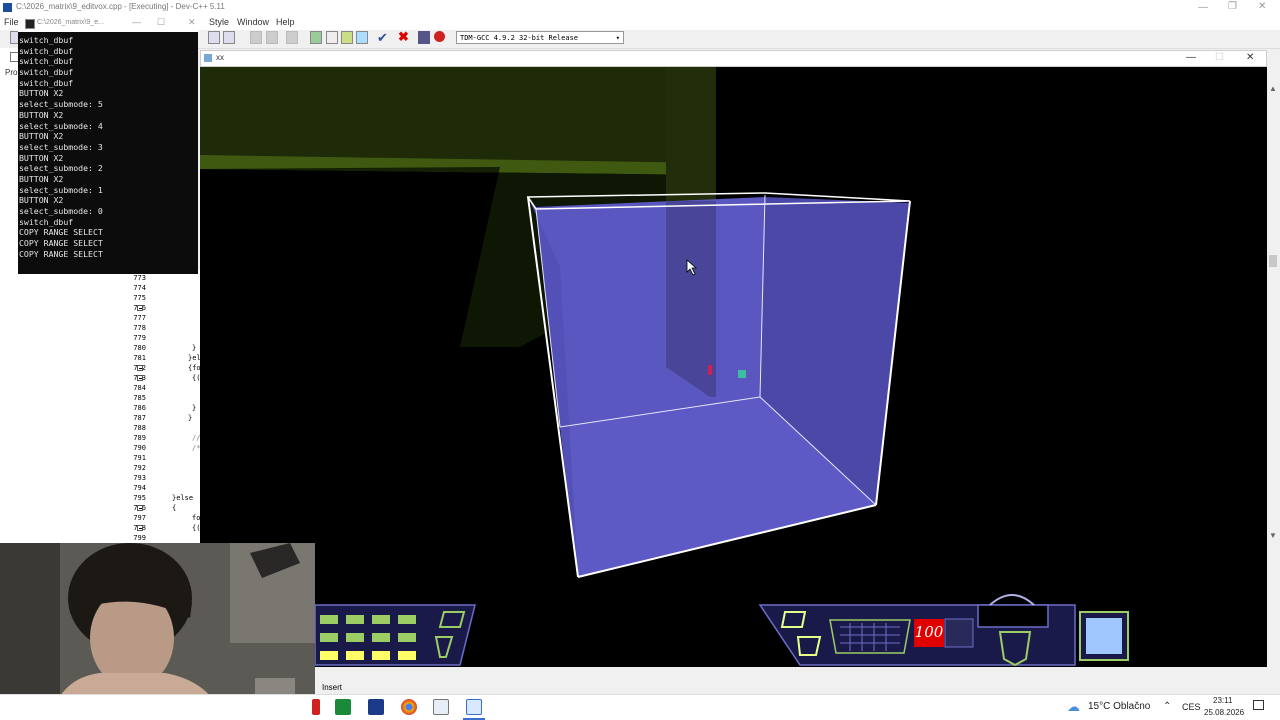 The width and height of the screenshot is (1280, 720). What do you see at coordinates (347, 37) in the screenshot?
I see `toolbar-compile-run-icon` at bounding box center [347, 37].